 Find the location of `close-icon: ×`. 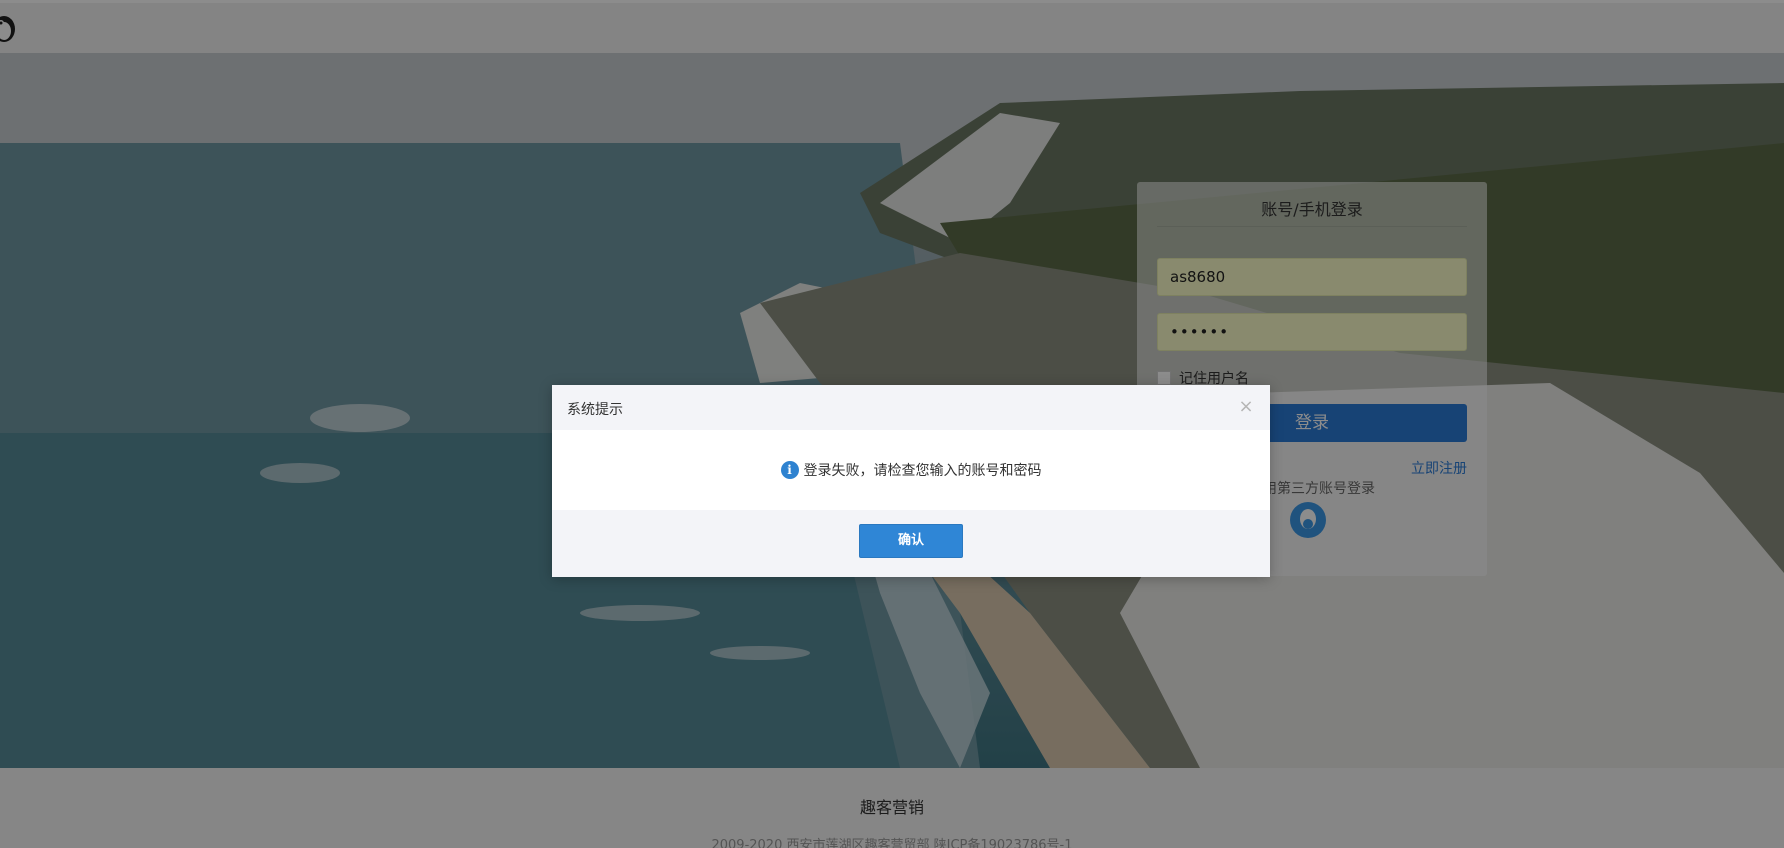

close-icon: × is located at coordinates (1246, 407).